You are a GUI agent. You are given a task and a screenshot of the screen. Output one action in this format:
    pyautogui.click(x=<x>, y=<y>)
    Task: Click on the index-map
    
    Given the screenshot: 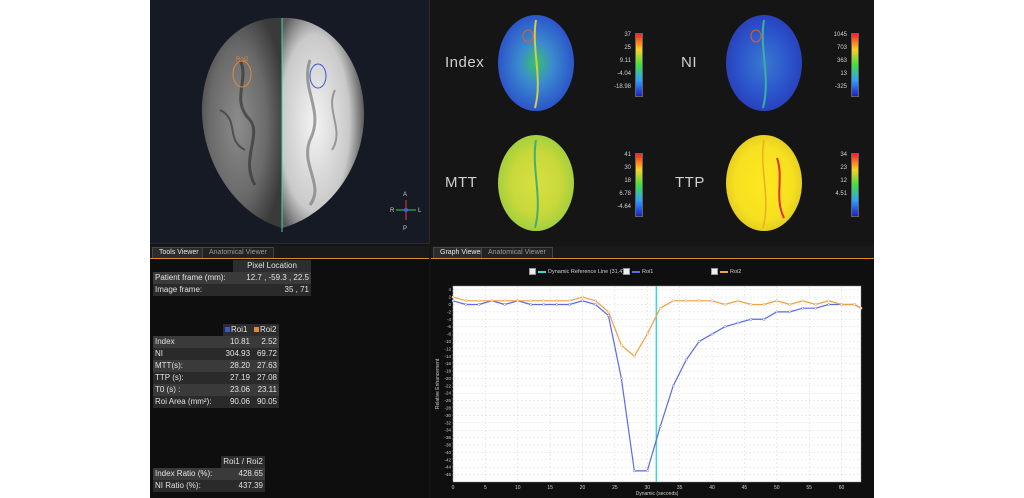 What is the action you would take?
    pyautogui.click(x=536, y=63)
    